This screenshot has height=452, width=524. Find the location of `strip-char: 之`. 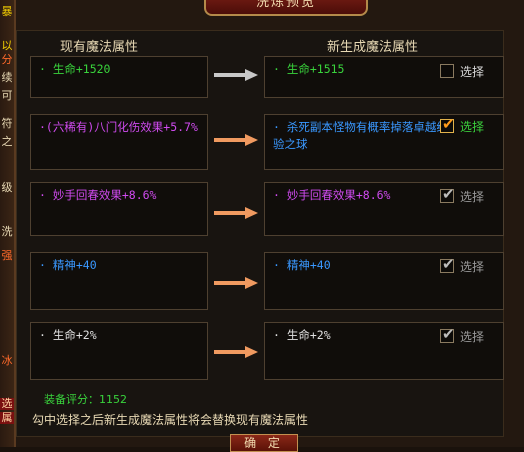

strip-char: 之 is located at coordinates (7, 141).